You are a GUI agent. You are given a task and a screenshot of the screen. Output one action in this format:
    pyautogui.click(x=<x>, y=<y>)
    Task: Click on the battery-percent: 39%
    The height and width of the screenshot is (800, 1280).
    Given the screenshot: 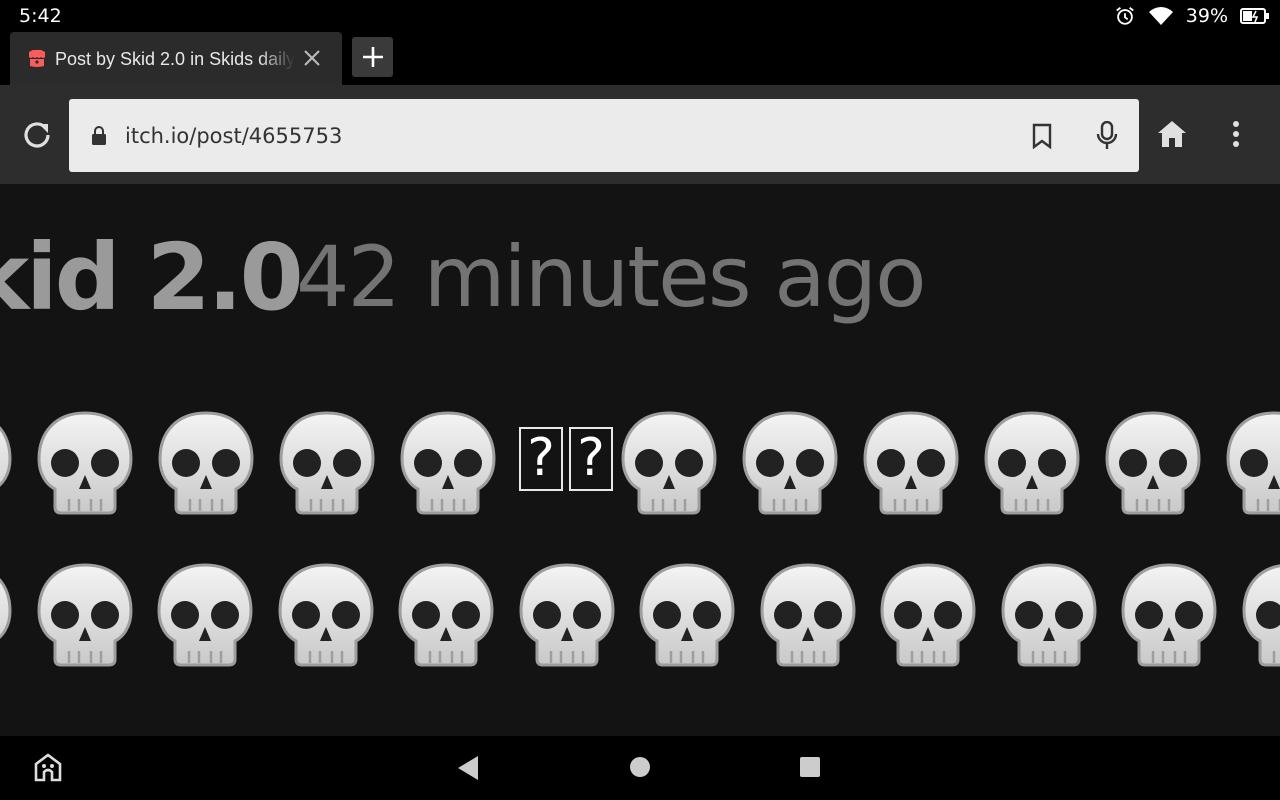 What is the action you would take?
    pyautogui.click(x=1206, y=16)
    